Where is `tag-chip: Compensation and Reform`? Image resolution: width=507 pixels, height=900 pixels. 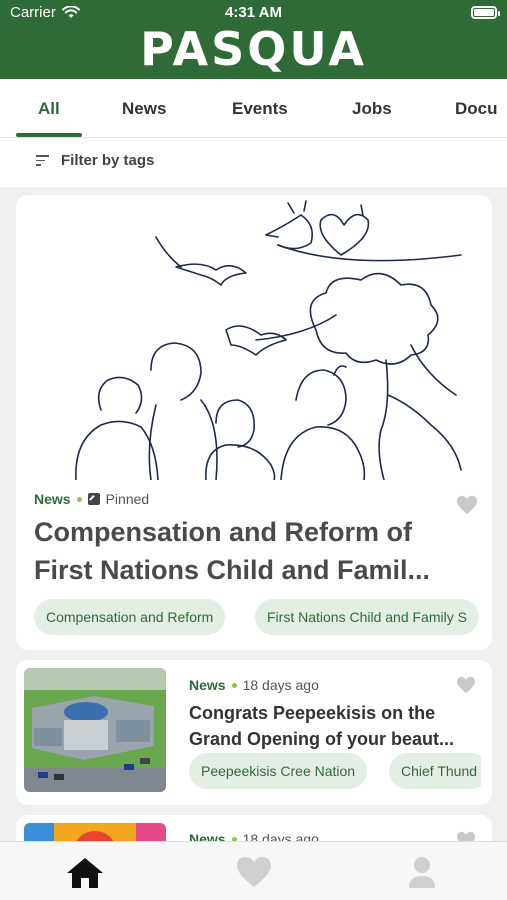
tag-chip: Compensation and Reform is located at coordinates (130, 617).